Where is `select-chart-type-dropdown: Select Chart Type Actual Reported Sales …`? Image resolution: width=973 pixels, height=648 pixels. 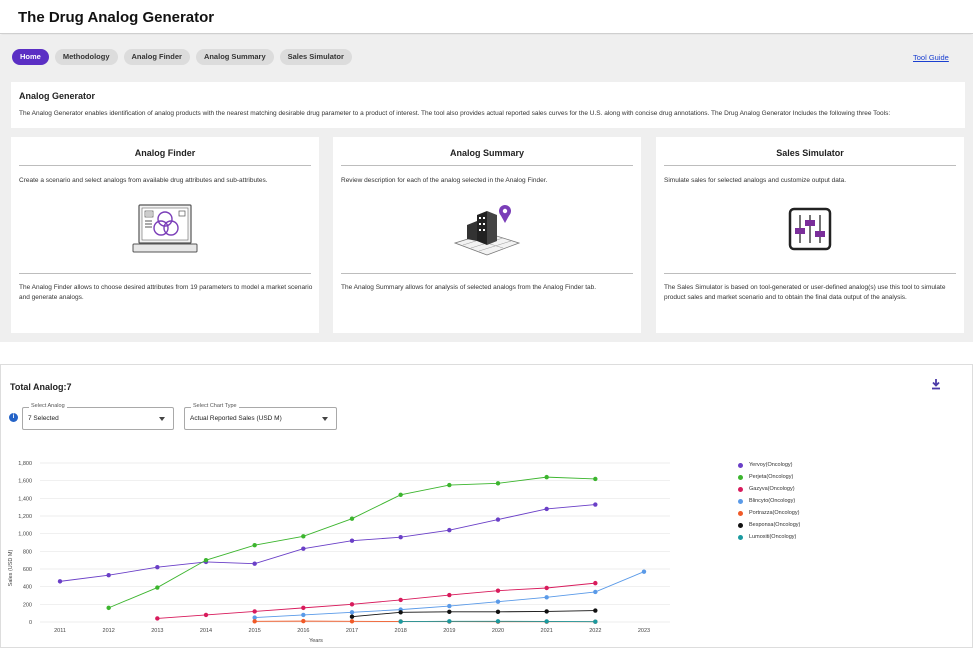
select-chart-type-dropdown: Select Chart Type Actual Reported Sales … is located at coordinates (260, 416).